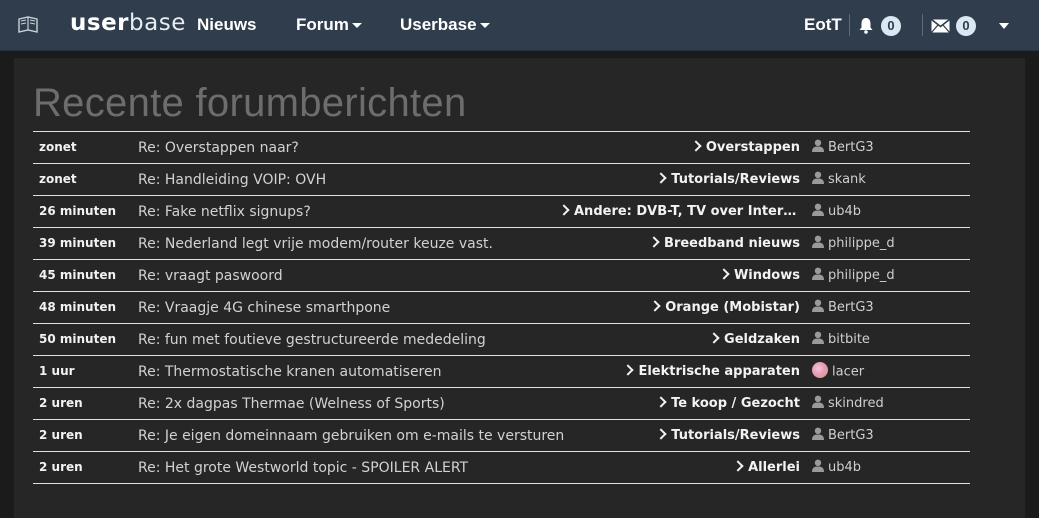 Image resolution: width=1039 pixels, height=518 pixels. What do you see at coordinates (732, 243) in the screenshot?
I see `forum-label: Breedband nieuws` at bounding box center [732, 243].